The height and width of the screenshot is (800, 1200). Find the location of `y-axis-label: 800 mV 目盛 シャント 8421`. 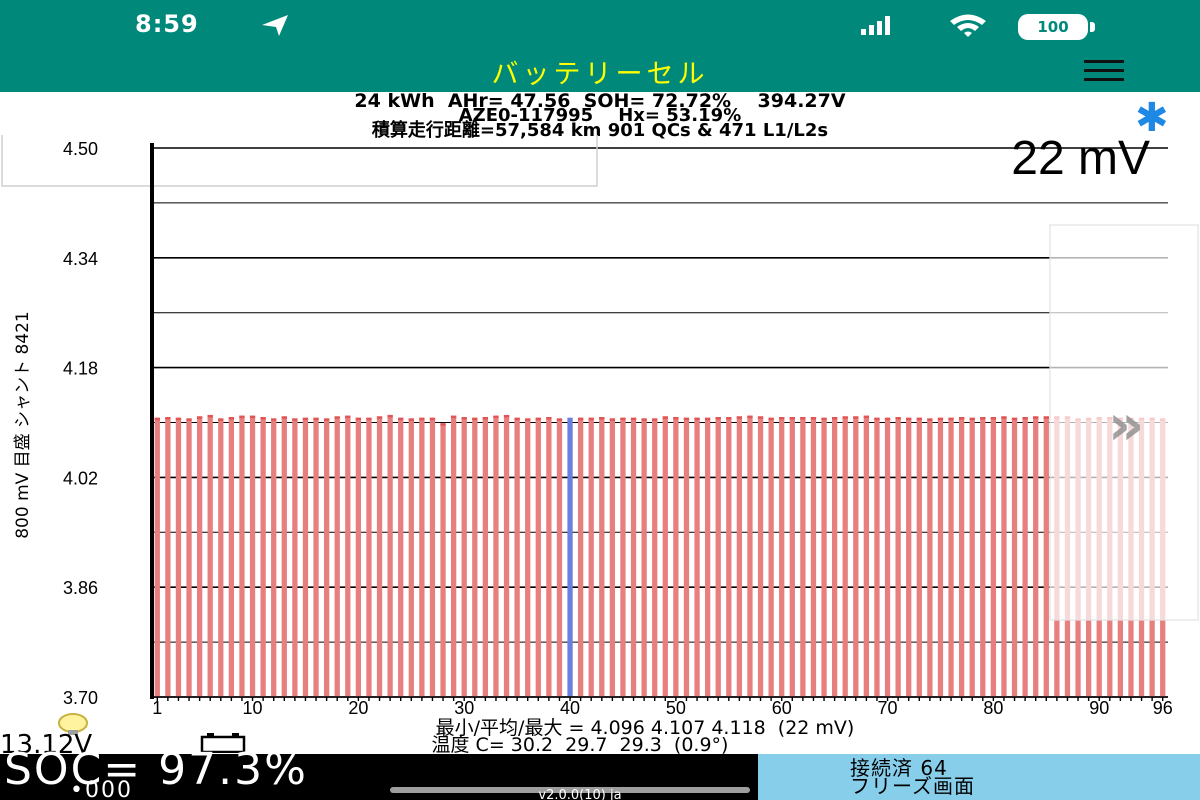

y-axis-label: 800 mV 目盛 シャント 8421 is located at coordinates (23, 425).